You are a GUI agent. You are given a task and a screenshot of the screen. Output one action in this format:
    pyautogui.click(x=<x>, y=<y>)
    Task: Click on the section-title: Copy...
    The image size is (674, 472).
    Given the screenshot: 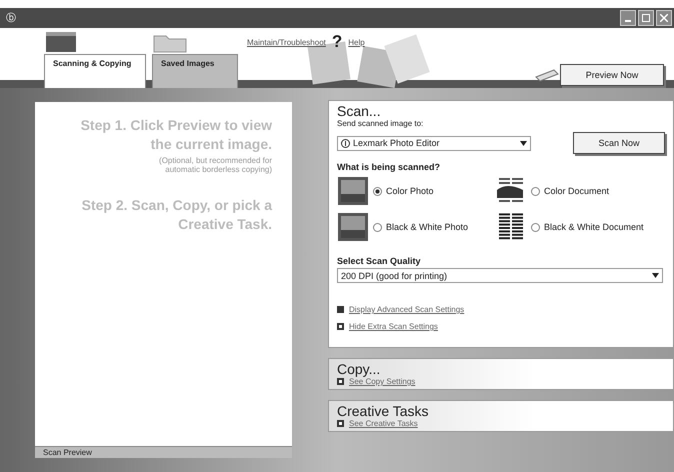 What is the action you would take?
    pyautogui.click(x=359, y=369)
    